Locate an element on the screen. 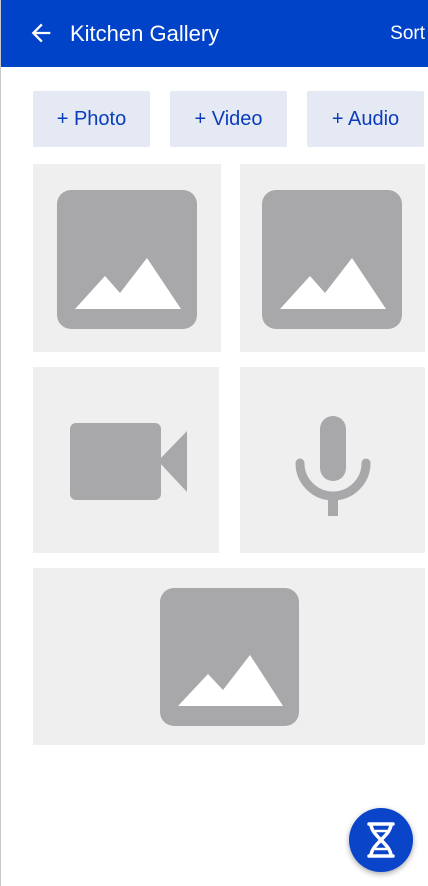 The width and height of the screenshot is (428, 886). floating-action-button is located at coordinates (381, 840).